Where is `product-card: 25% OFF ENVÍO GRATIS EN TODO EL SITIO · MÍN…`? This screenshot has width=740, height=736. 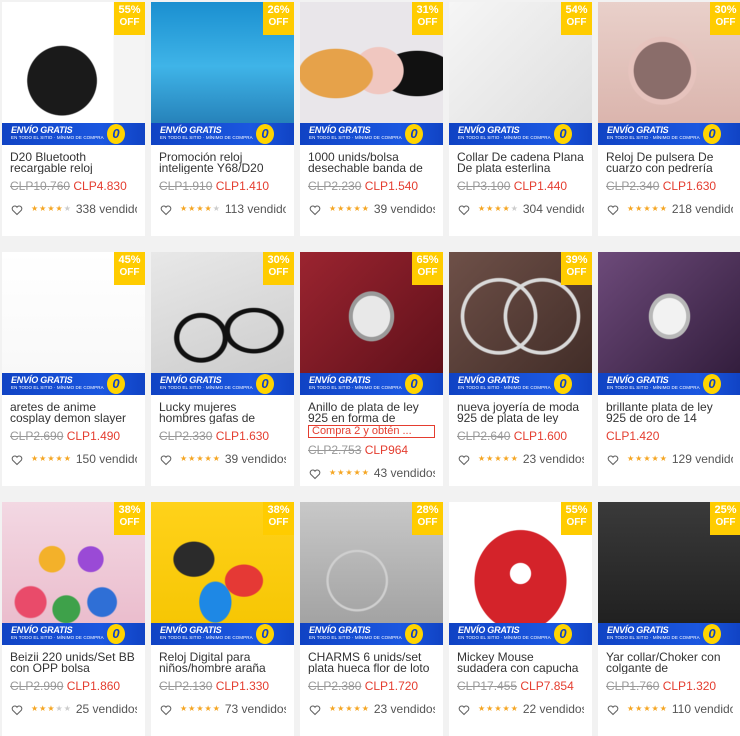
product-card: 25% OFF ENVÍO GRATIS EN TODO EL SITIO · MÍN… is located at coordinates (669, 619).